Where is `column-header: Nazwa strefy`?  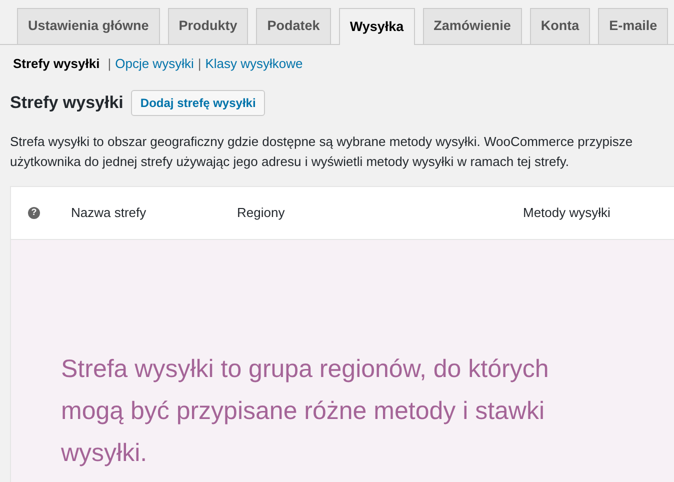 column-header: Nazwa strefy is located at coordinates (109, 213).